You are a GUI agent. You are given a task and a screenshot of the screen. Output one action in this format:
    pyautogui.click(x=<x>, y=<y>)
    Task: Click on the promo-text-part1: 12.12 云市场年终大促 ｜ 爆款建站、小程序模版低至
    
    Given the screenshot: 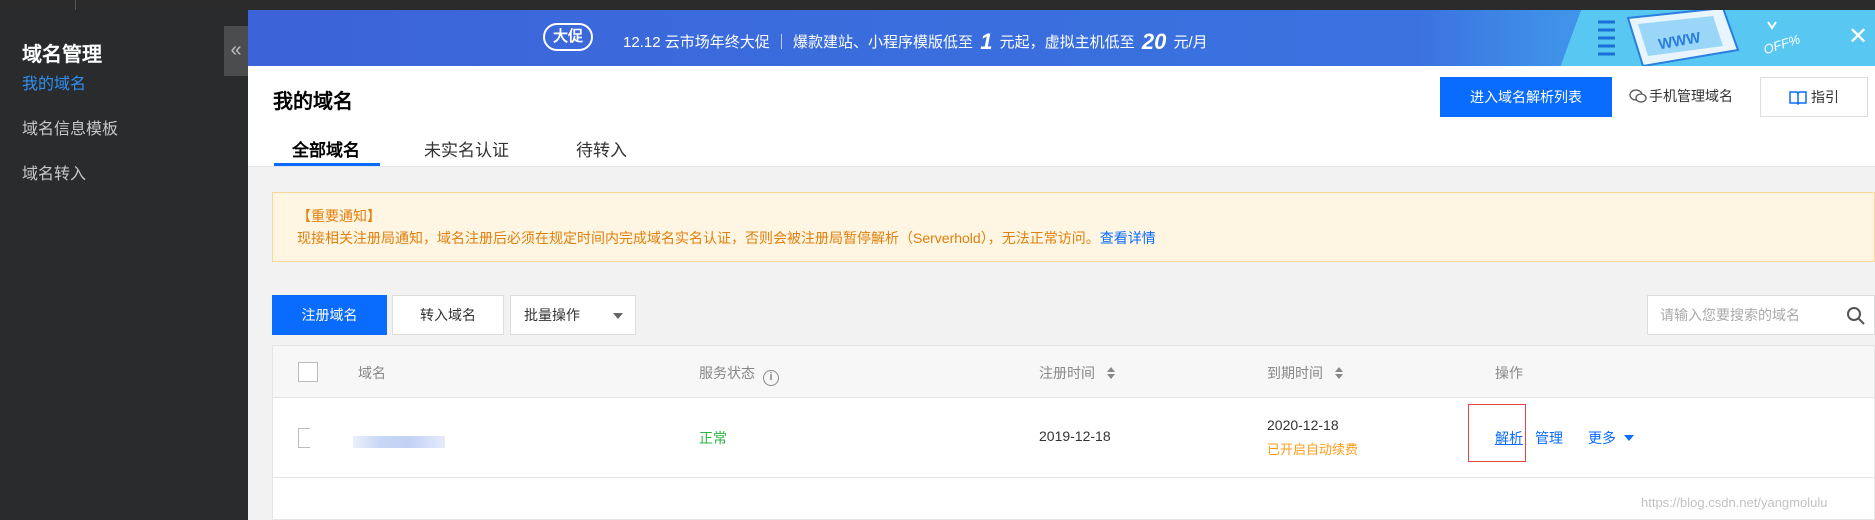 What is the action you would take?
    pyautogui.click(x=798, y=42)
    